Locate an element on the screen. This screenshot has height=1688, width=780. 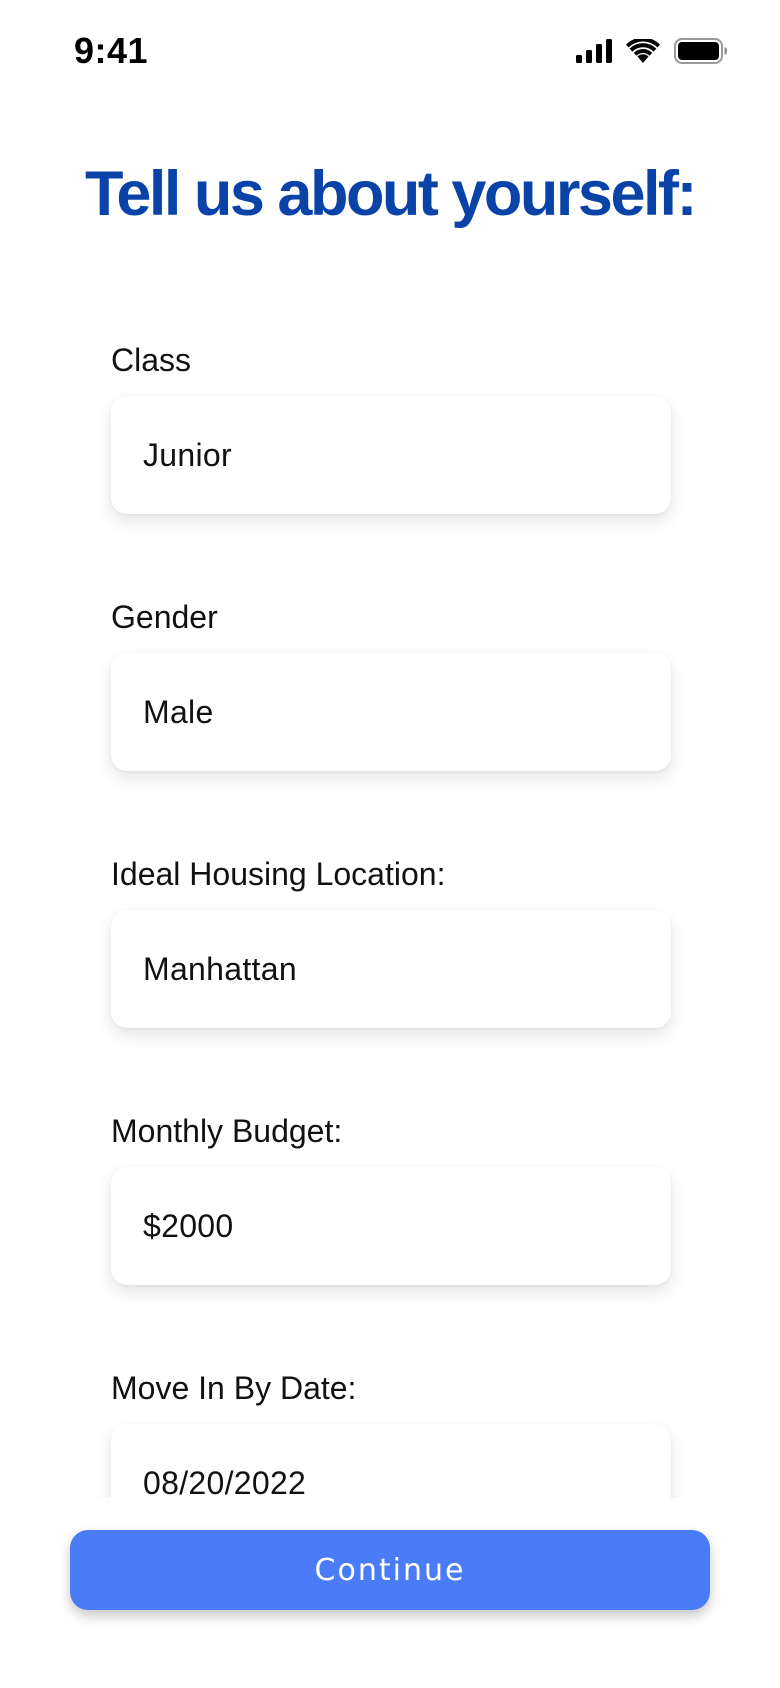
move-in-date-field-group: Move In By Date: 08/20/2022 is located at coordinates (391, 1433).